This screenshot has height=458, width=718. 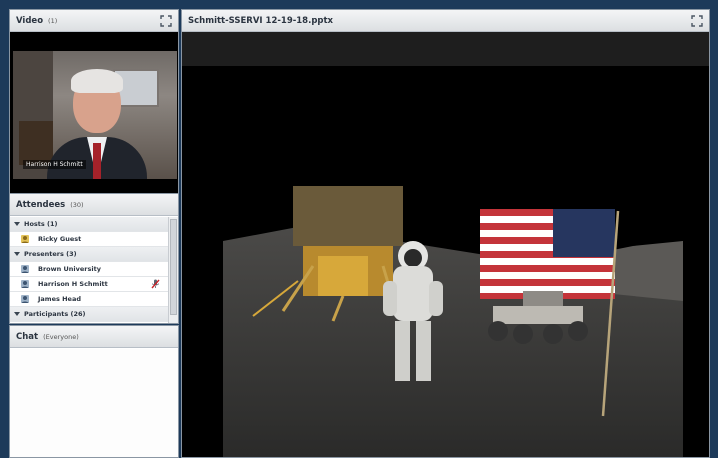 I want to click on attendee-row: Brown University, so click(x=89, y=269).